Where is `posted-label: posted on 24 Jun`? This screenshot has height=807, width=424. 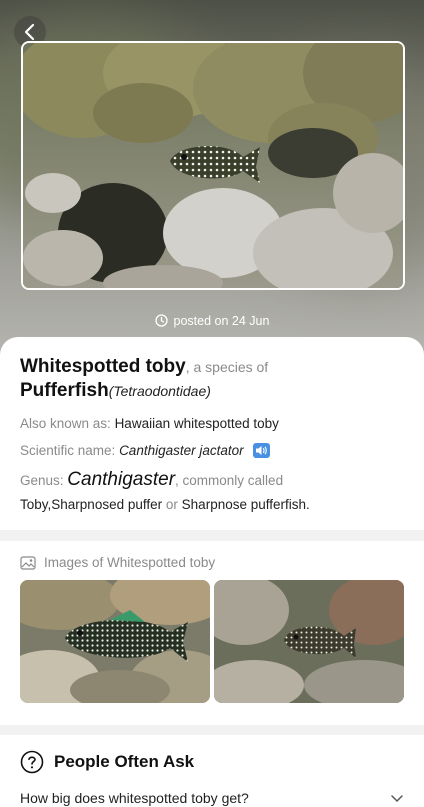
posted-label: posted on 24 Jun is located at coordinates (221, 321).